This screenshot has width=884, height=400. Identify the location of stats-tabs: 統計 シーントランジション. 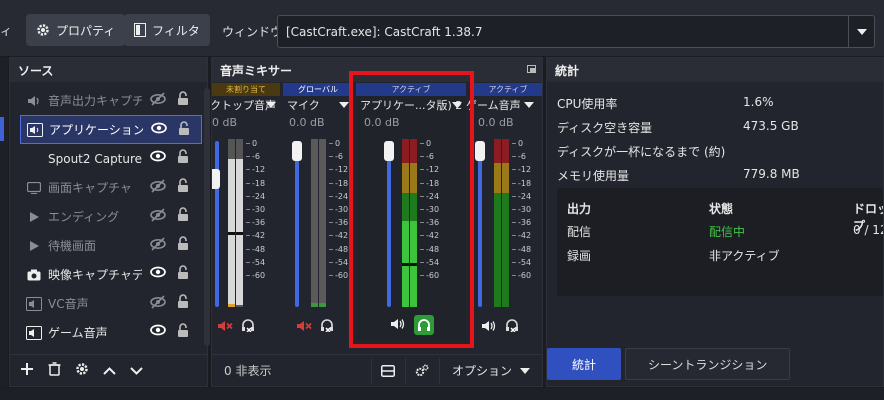
(669, 364).